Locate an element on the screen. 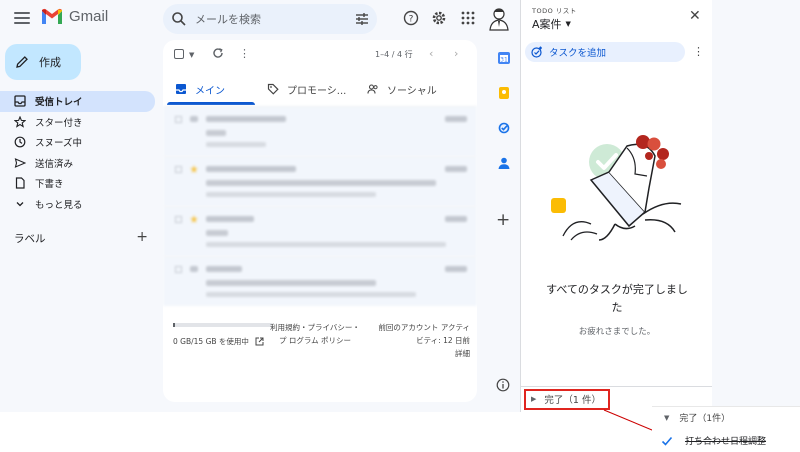  compose-label: 作成 is located at coordinates (50, 62).